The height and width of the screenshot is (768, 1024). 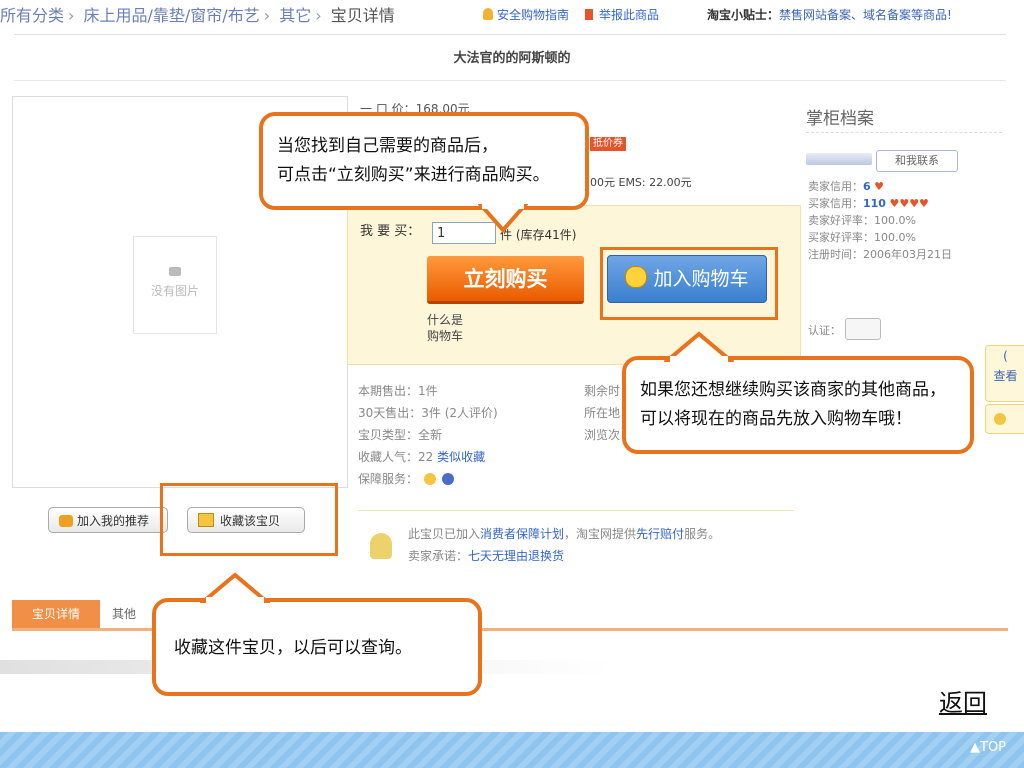 What do you see at coordinates (589, 14) in the screenshot?
I see `flag-icon` at bounding box center [589, 14].